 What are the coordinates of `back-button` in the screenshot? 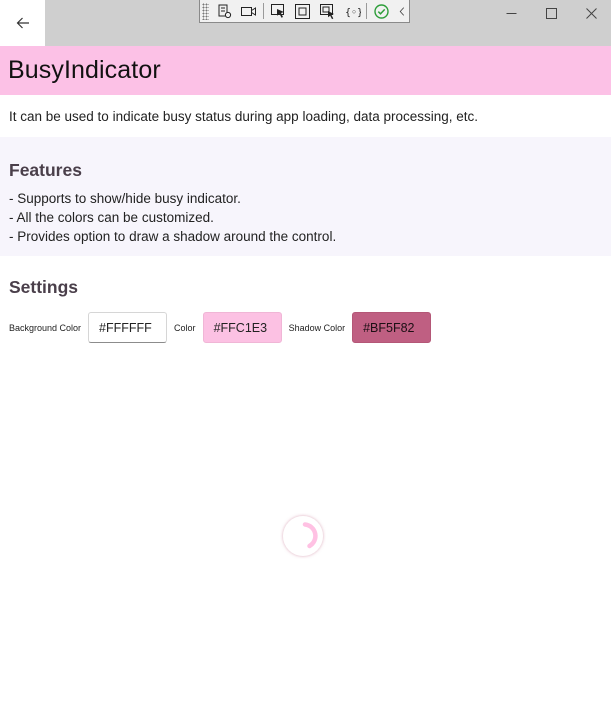 It's located at (22, 23).